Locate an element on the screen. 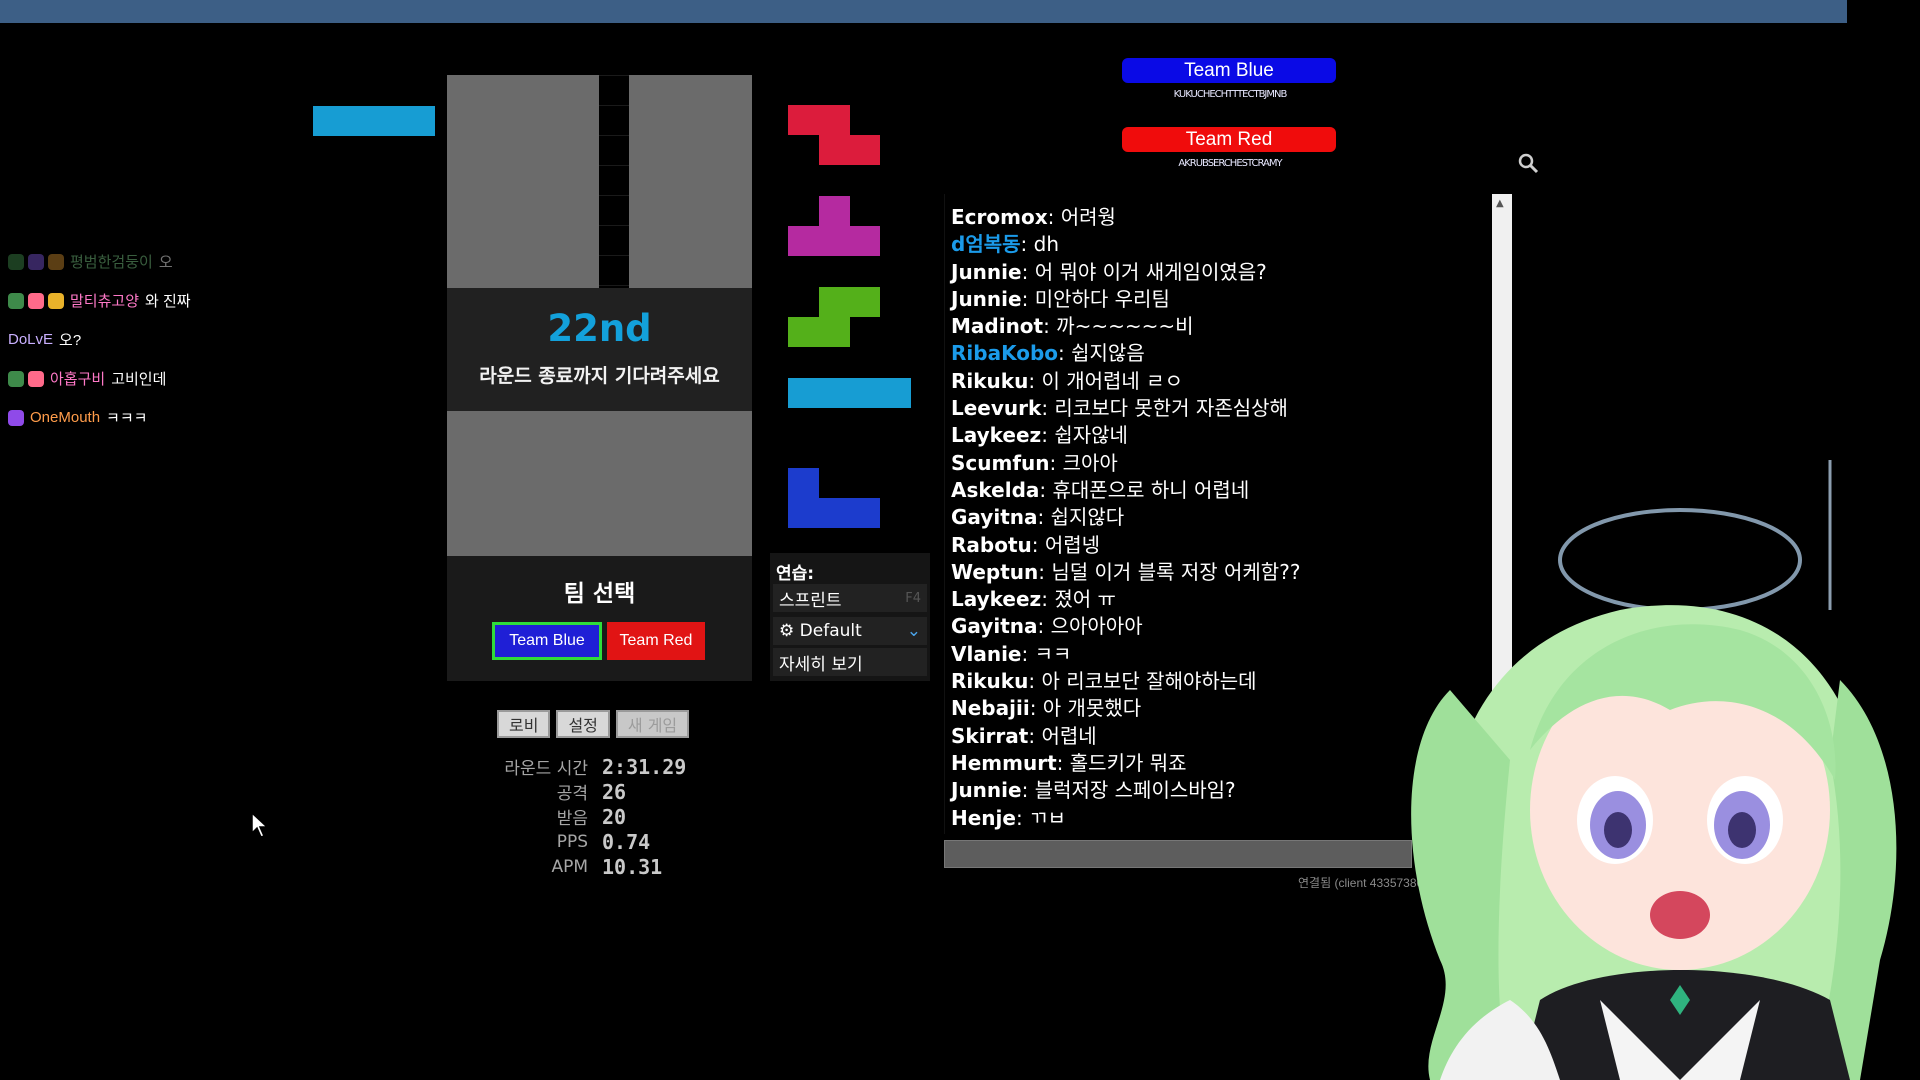 The width and height of the screenshot is (1920, 1080). chat-username: RibaKobo is located at coordinates (1004, 353).